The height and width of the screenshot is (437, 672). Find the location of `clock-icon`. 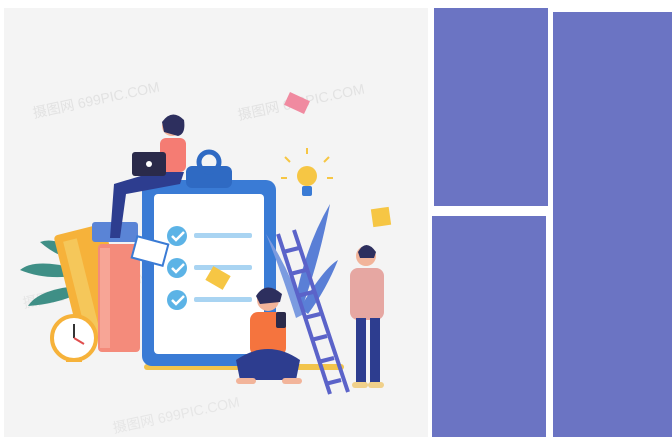

clock-icon is located at coordinates (74, 338).